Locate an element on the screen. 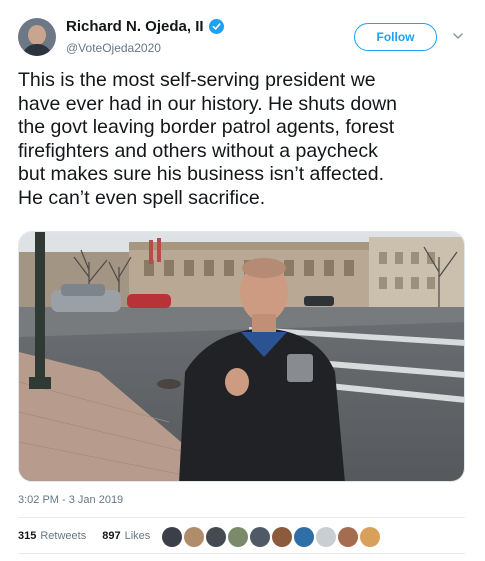  author-avatar is located at coordinates (37, 37).